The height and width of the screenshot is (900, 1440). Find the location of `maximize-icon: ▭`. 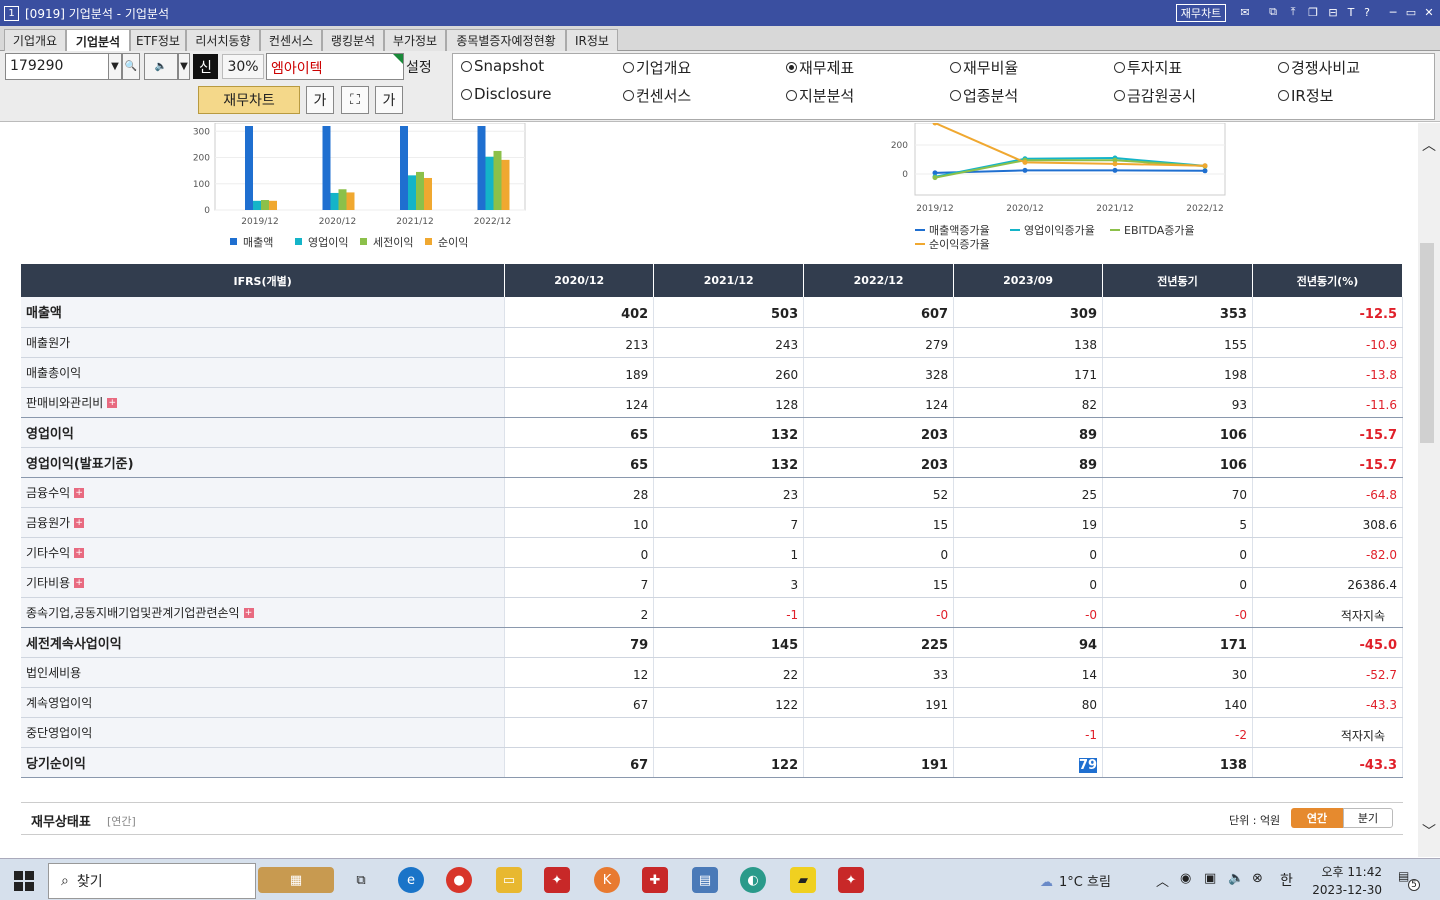

maximize-icon: ▭ is located at coordinates (1411, 12).